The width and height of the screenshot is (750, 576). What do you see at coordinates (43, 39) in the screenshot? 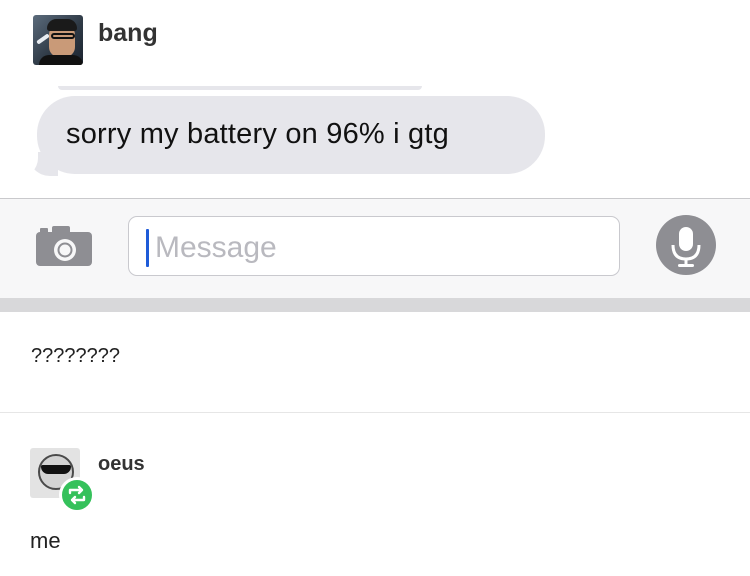
I see `paper-plane-icon` at bounding box center [43, 39].